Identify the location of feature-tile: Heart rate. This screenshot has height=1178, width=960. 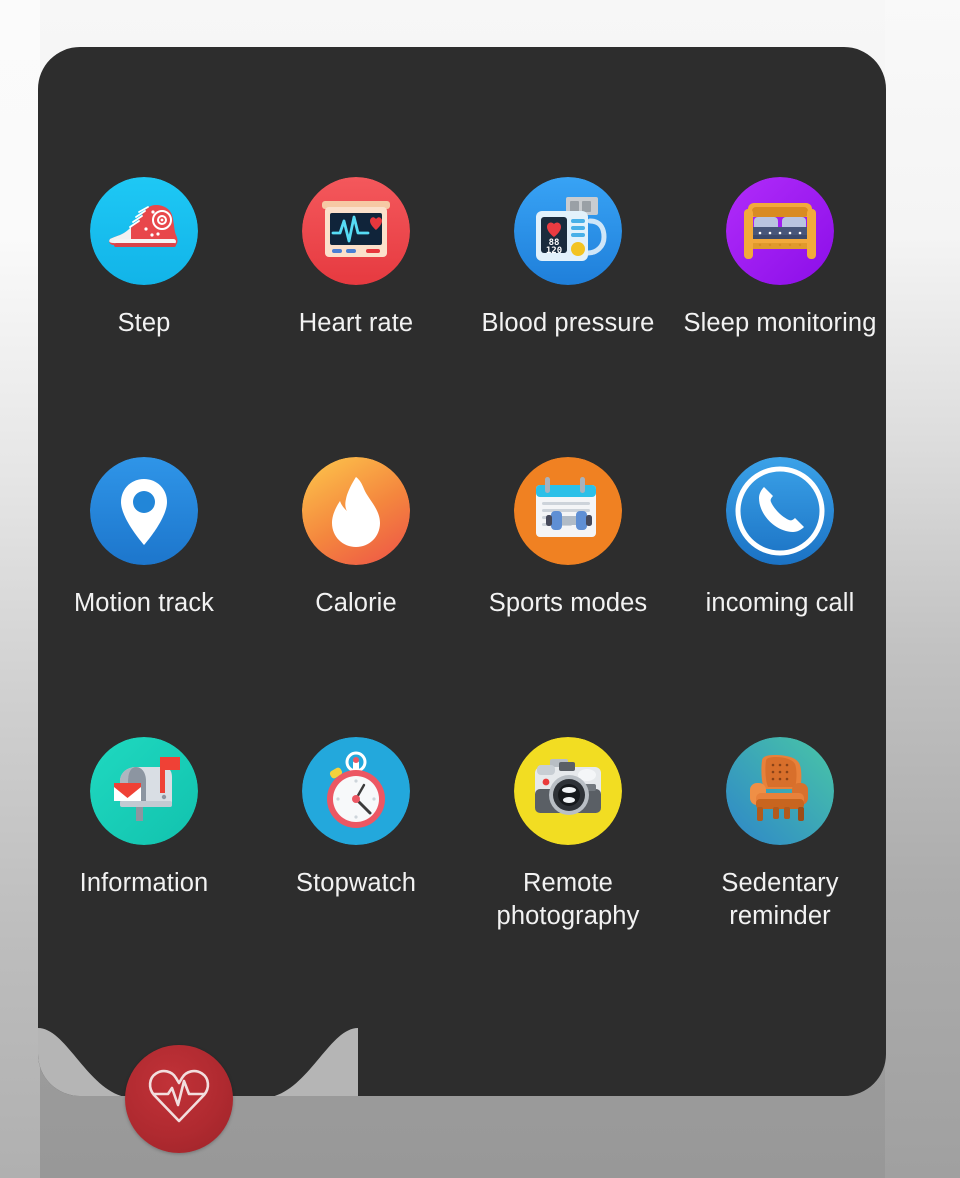
(356, 317).